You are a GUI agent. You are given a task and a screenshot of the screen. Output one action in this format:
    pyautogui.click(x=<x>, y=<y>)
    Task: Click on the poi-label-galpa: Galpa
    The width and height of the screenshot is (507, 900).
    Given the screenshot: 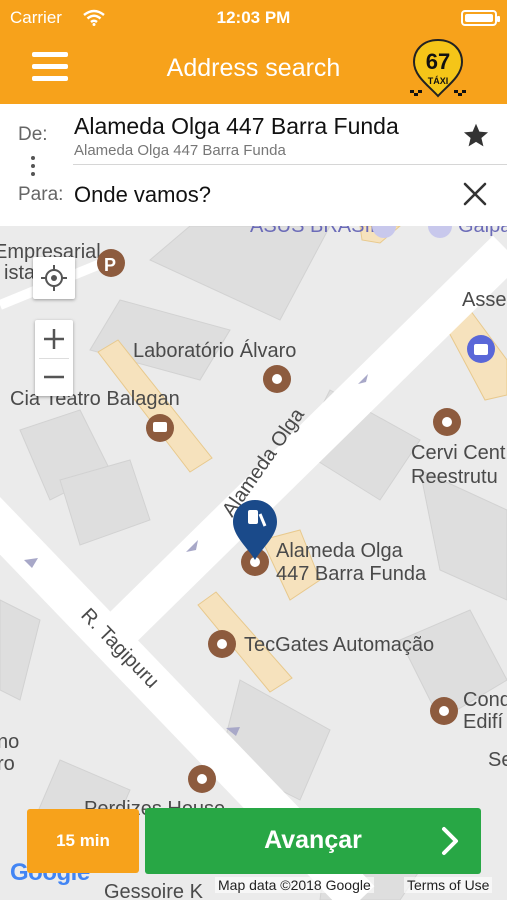 What is the action you would take?
    pyautogui.click(x=482, y=231)
    